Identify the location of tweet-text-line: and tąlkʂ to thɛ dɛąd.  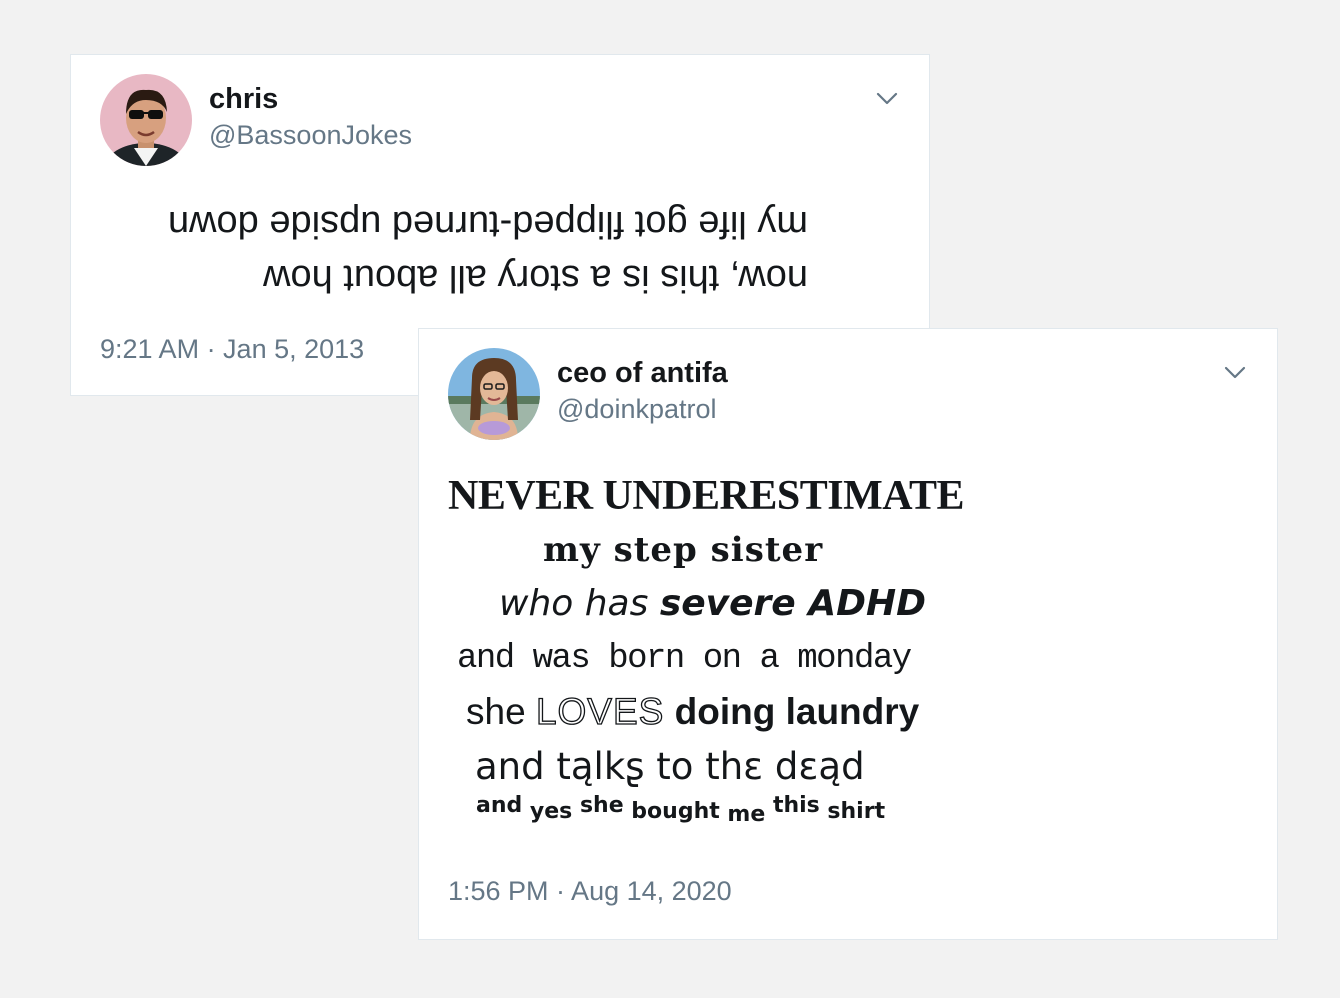
(670, 766).